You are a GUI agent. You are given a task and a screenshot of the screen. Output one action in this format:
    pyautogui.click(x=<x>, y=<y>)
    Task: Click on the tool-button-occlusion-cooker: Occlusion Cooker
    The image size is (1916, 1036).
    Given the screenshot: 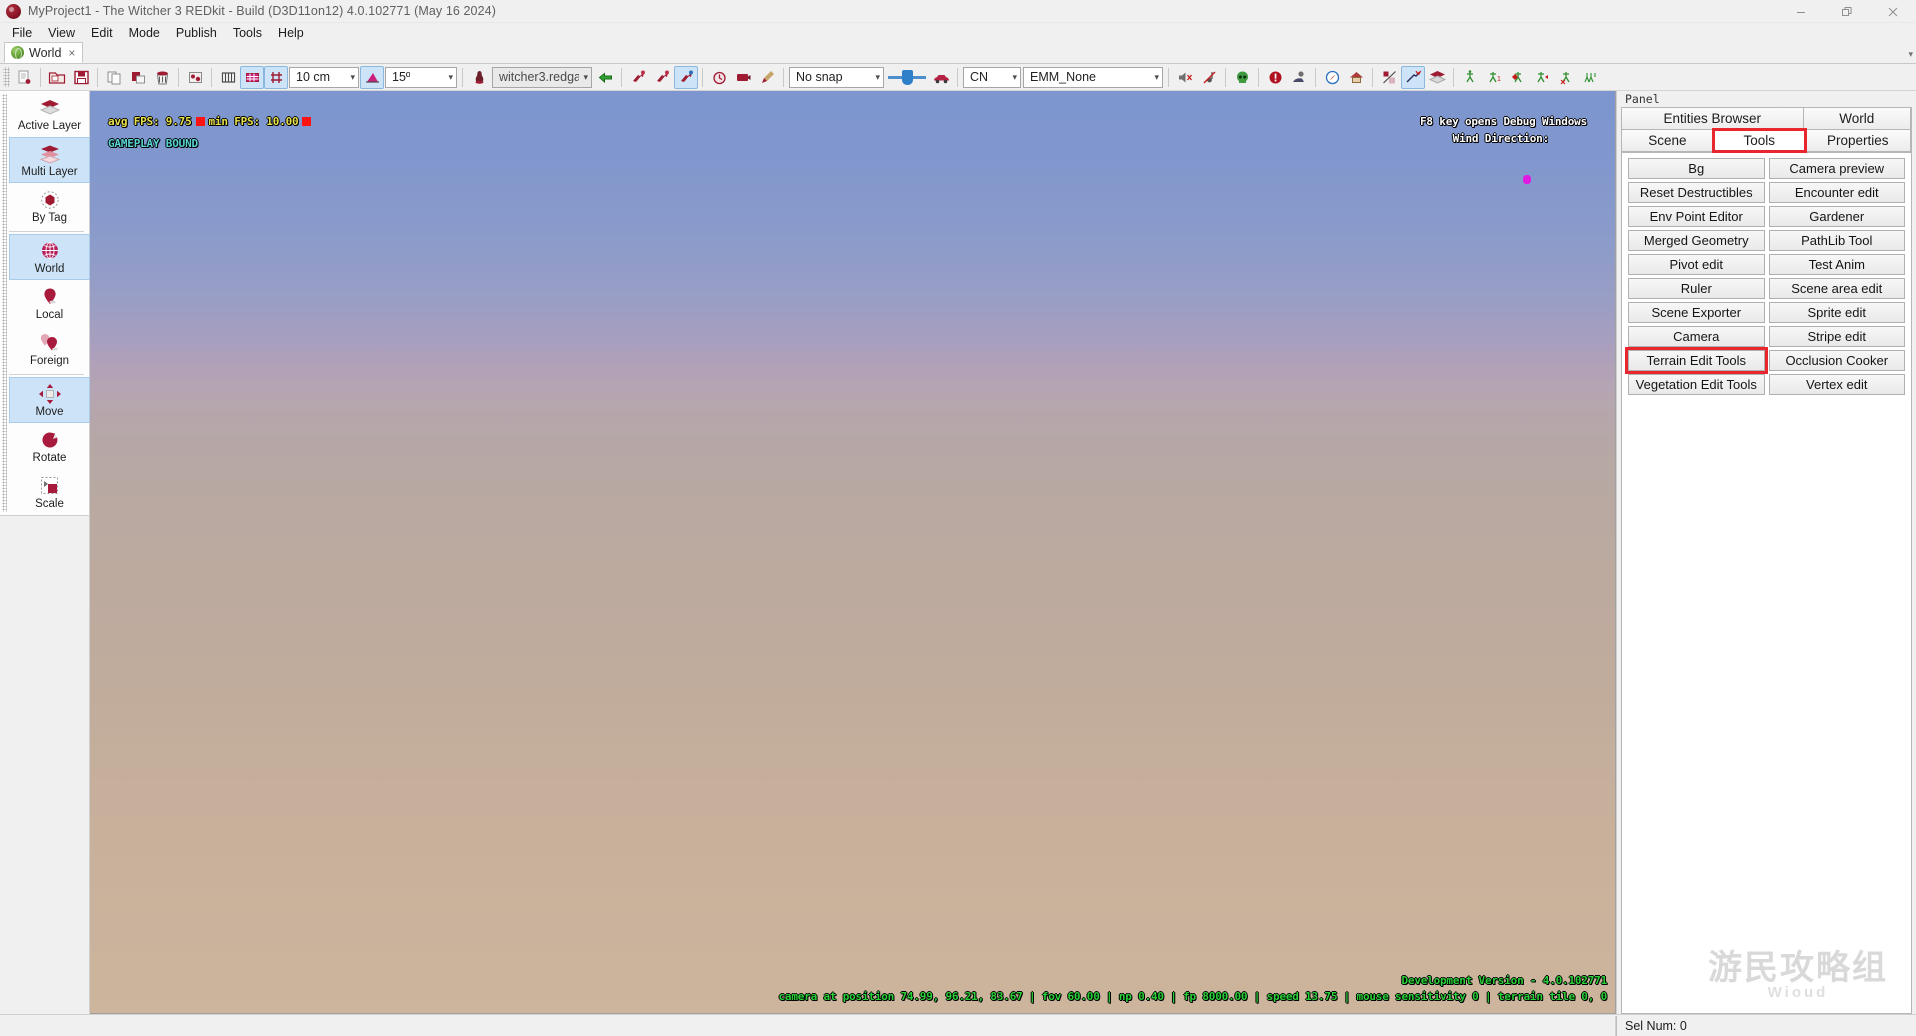 What is the action you would take?
    pyautogui.click(x=1836, y=360)
    